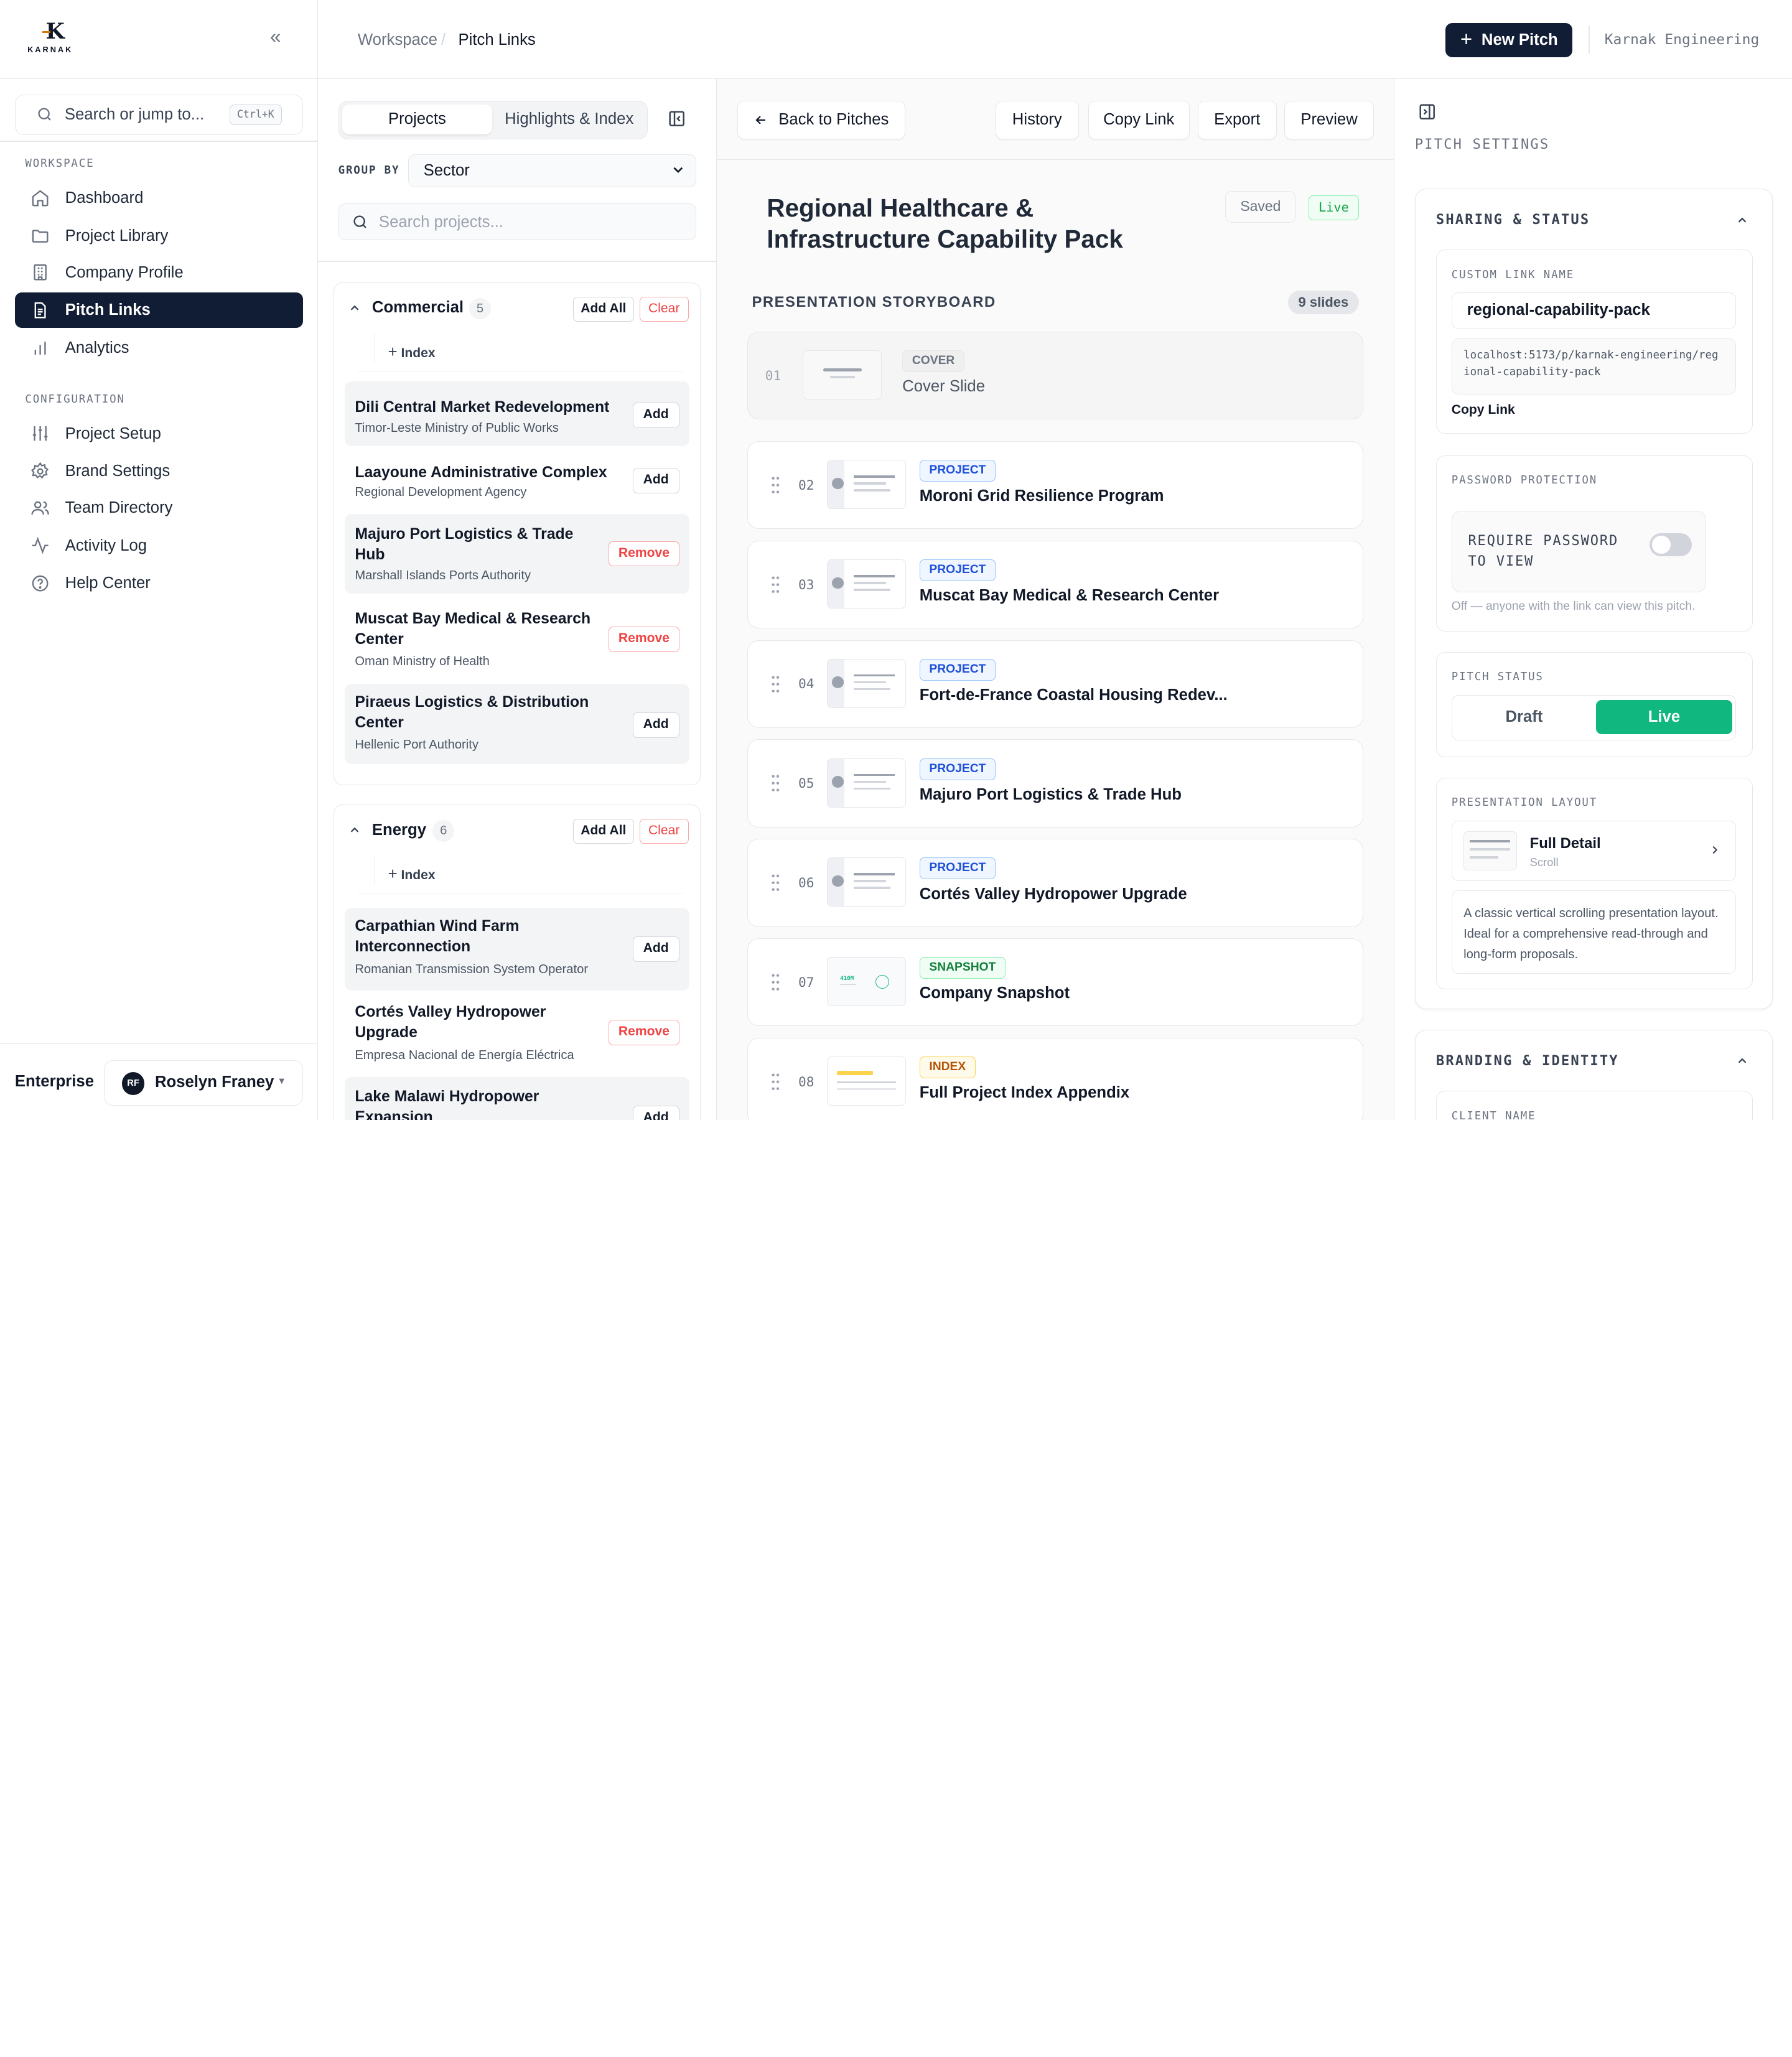 This screenshot has width=1792, height=2057. I want to click on slide-card: 08 INDEX Full Project Index Appendix, so click(1055, 1078).